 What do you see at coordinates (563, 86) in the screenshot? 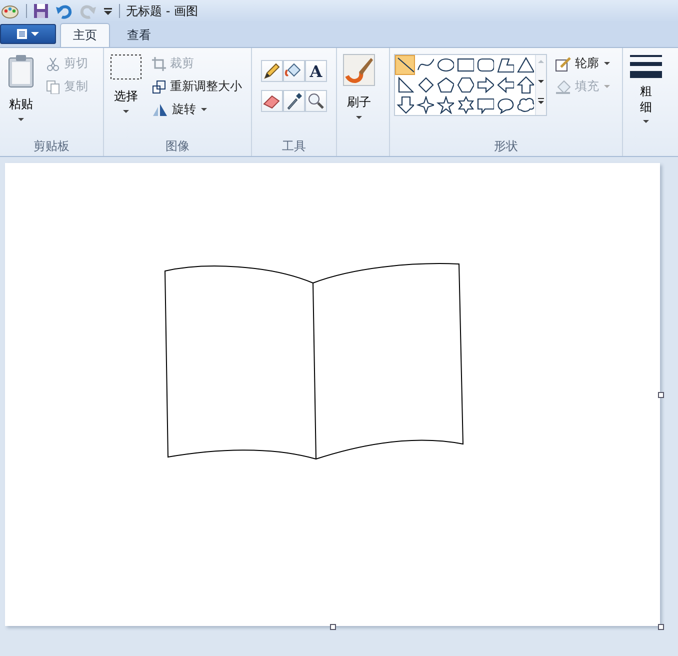
I see `bucket-icon` at bounding box center [563, 86].